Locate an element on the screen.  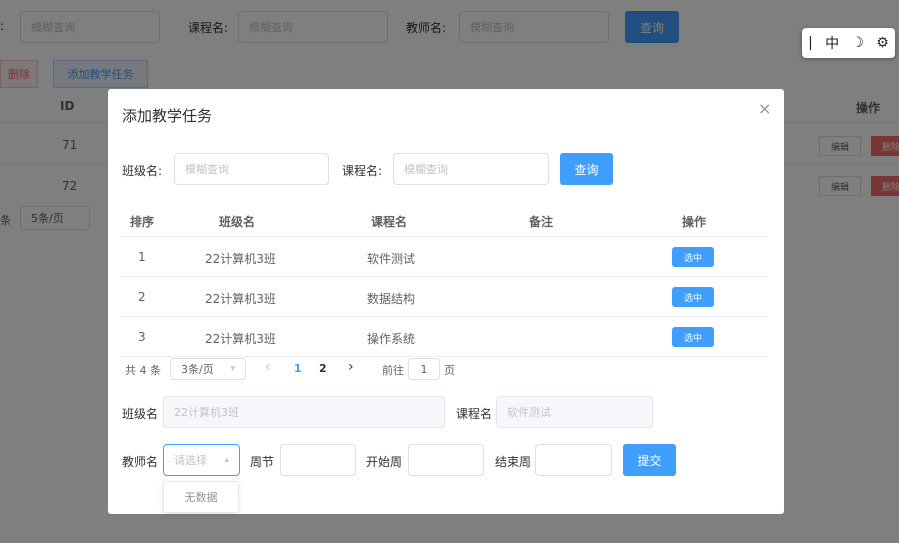
chevron-up-icon: ▴ is located at coordinates (226, 460).